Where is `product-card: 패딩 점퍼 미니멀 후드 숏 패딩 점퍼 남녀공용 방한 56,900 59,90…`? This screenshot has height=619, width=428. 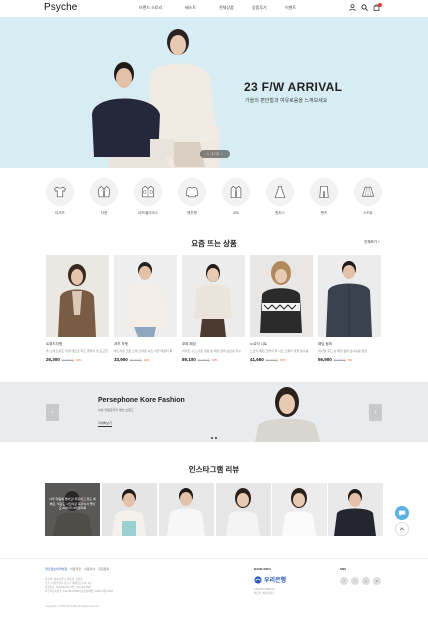 product-card: 패딩 점퍼 미니멀 후드 숏 패딩 점퍼 남녀공용 방한 56,900 59,90… is located at coordinates (349, 308).